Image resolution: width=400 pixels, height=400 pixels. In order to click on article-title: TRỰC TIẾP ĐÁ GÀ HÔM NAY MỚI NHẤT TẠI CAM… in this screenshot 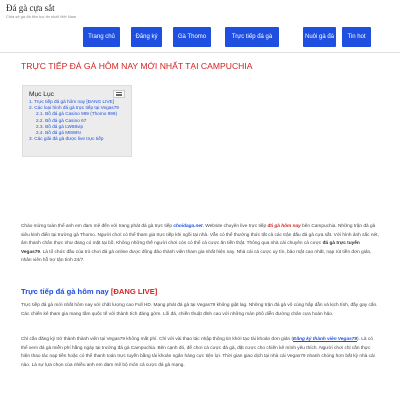, I will do `click(137, 66)`.